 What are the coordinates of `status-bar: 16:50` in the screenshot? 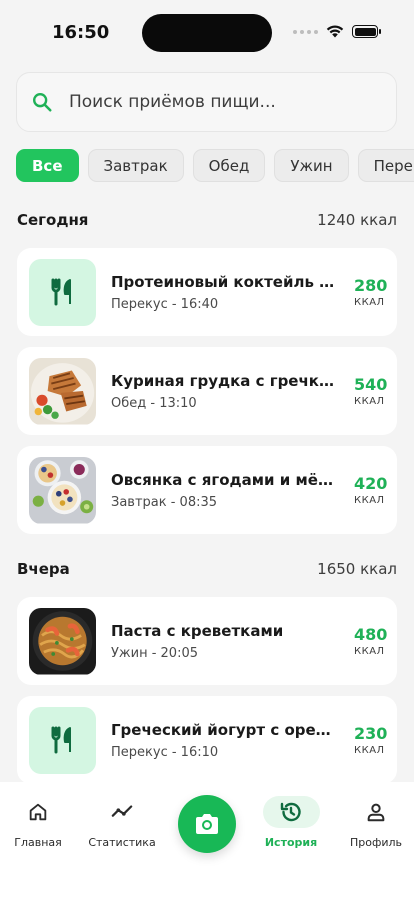 It's located at (207, 33).